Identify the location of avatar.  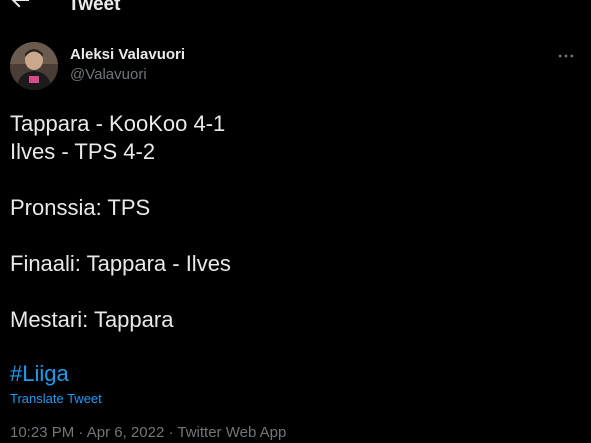
(34, 66).